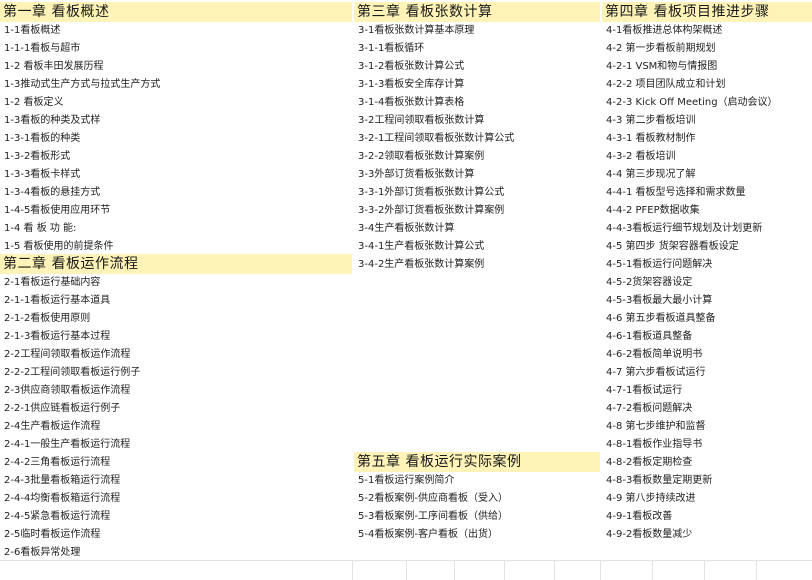 The image size is (812, 580). What do you see at coordinates (649, 534) in the screenshot?
I see `toc-item: 4-9-2看板数量减少` at bounding box center [649, 534].